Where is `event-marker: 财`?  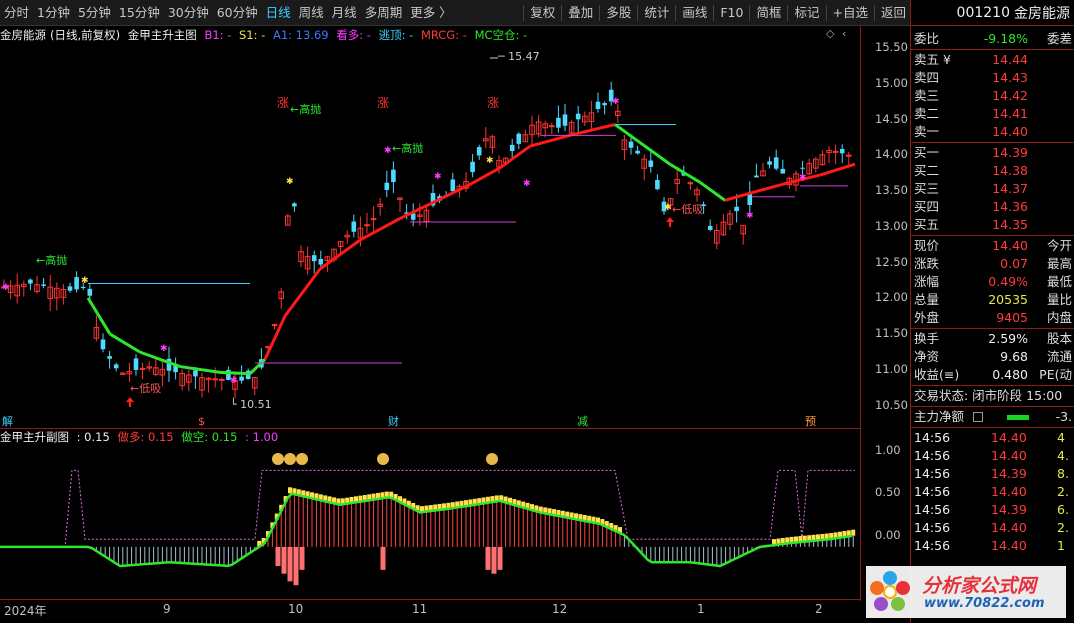
event-marker: 财 is located at coordinates (393, 421).